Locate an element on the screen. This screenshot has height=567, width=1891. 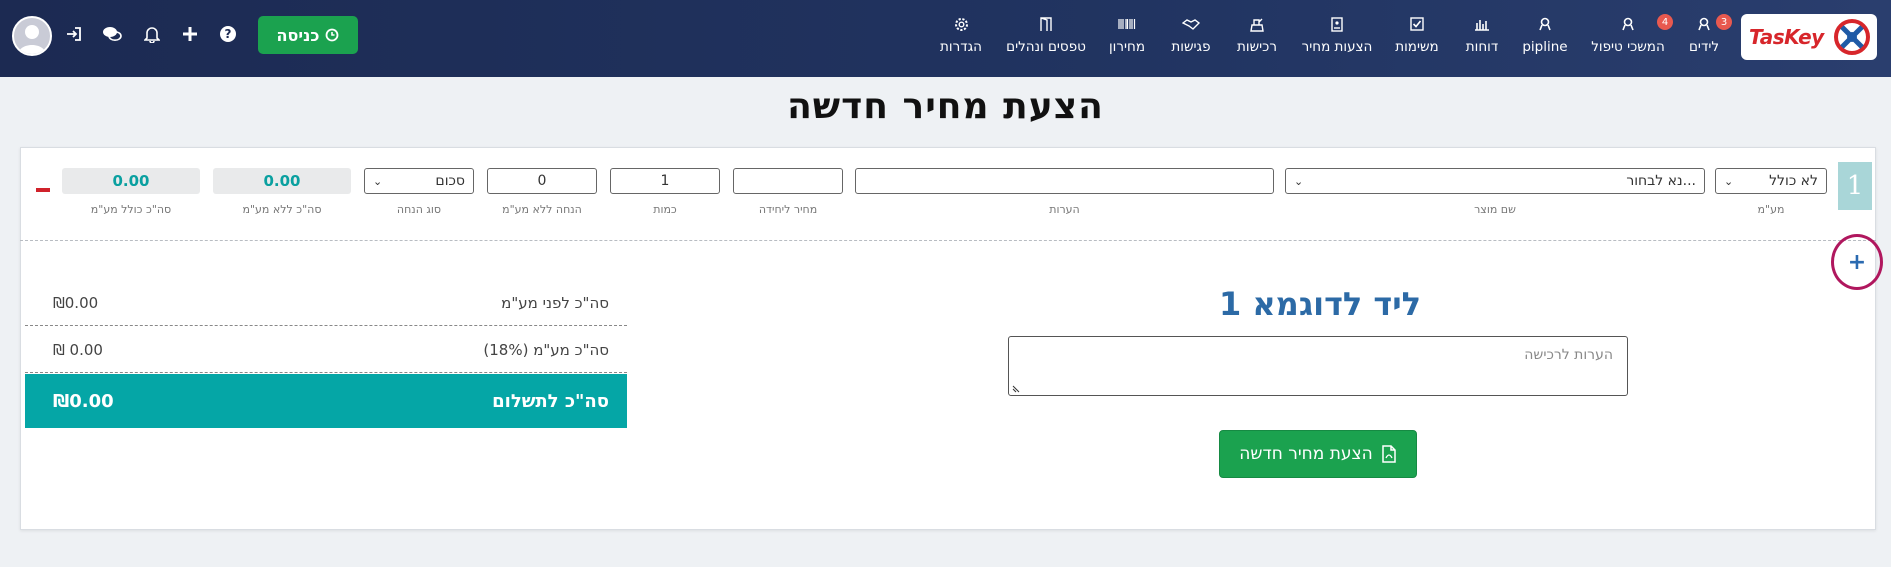
enter-button: כניסה is located at coordinates (308, 35).